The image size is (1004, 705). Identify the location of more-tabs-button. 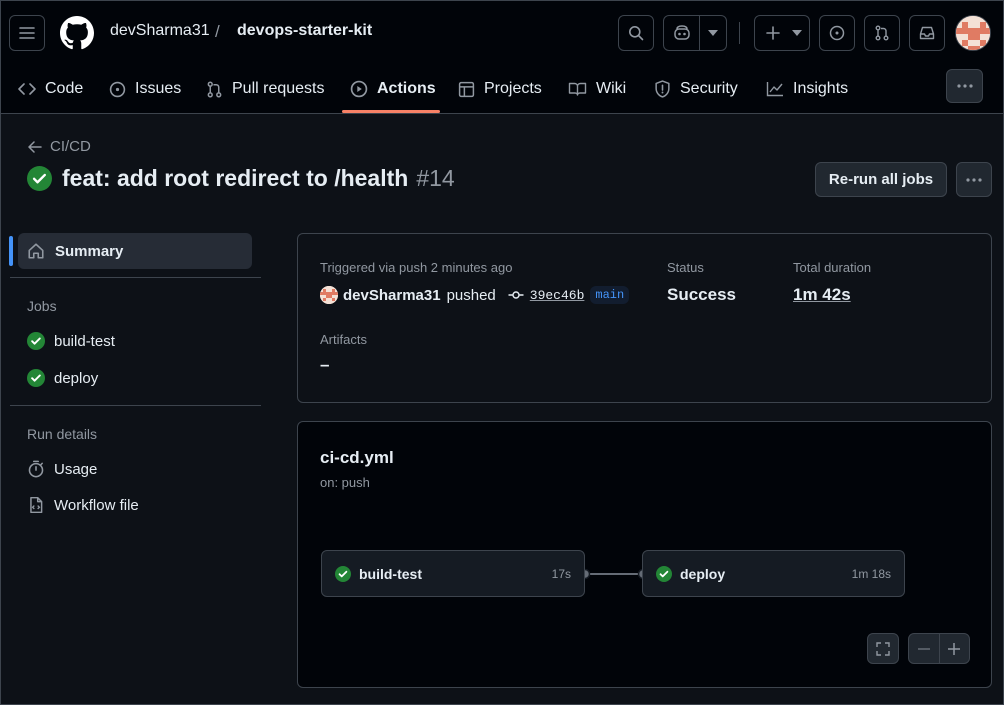
(964, 86).